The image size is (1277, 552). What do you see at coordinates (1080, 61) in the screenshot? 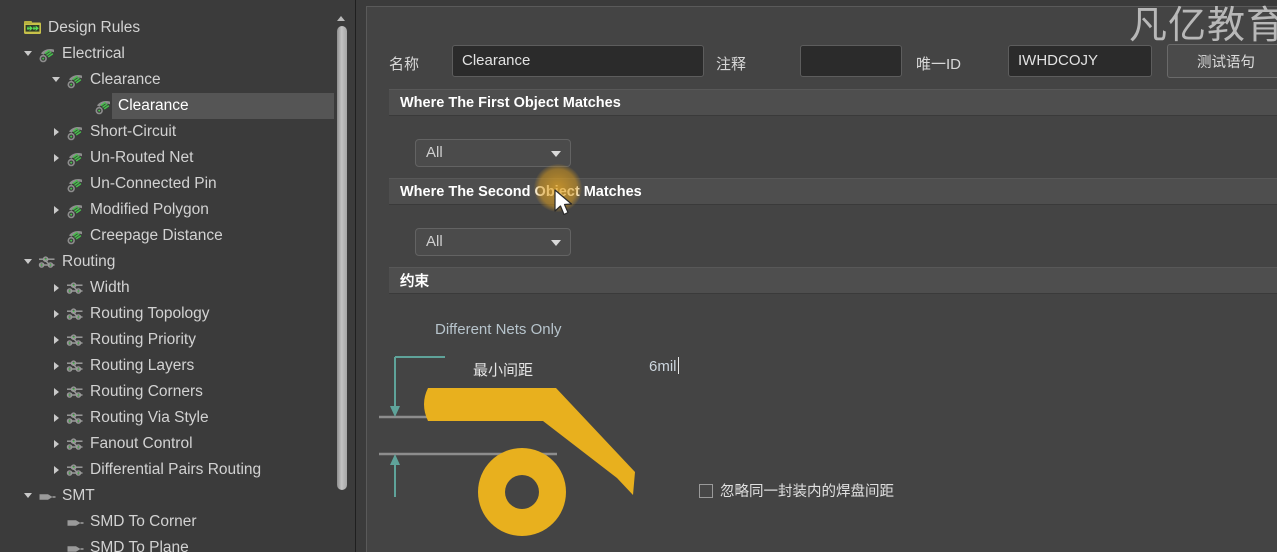
I see `unique-id-input: IWHDCOJY` at bounding box center [1080, 61].